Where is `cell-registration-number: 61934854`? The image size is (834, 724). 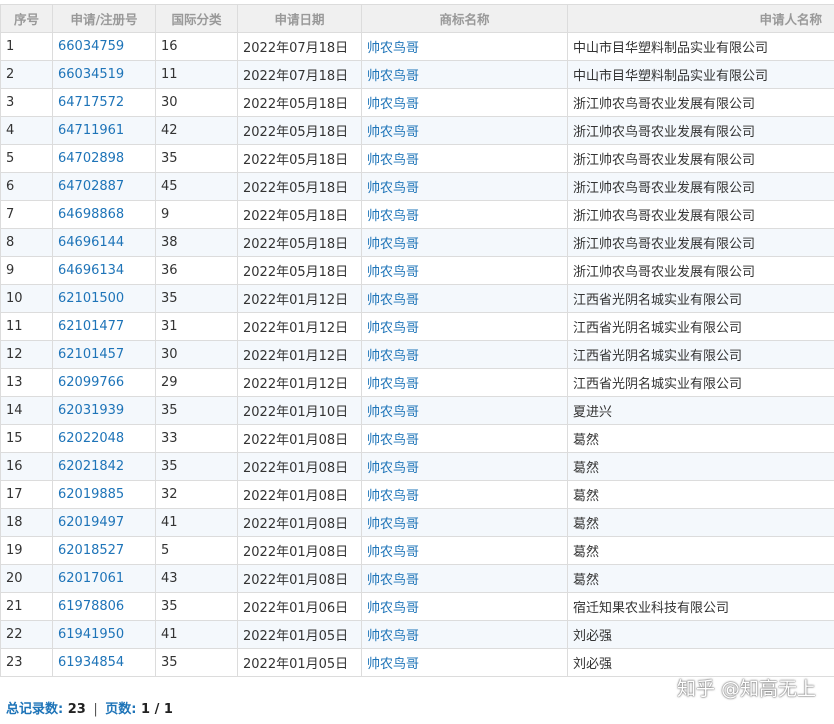
cell-registration-number: 61934854 is located at coordinates (104, 662).